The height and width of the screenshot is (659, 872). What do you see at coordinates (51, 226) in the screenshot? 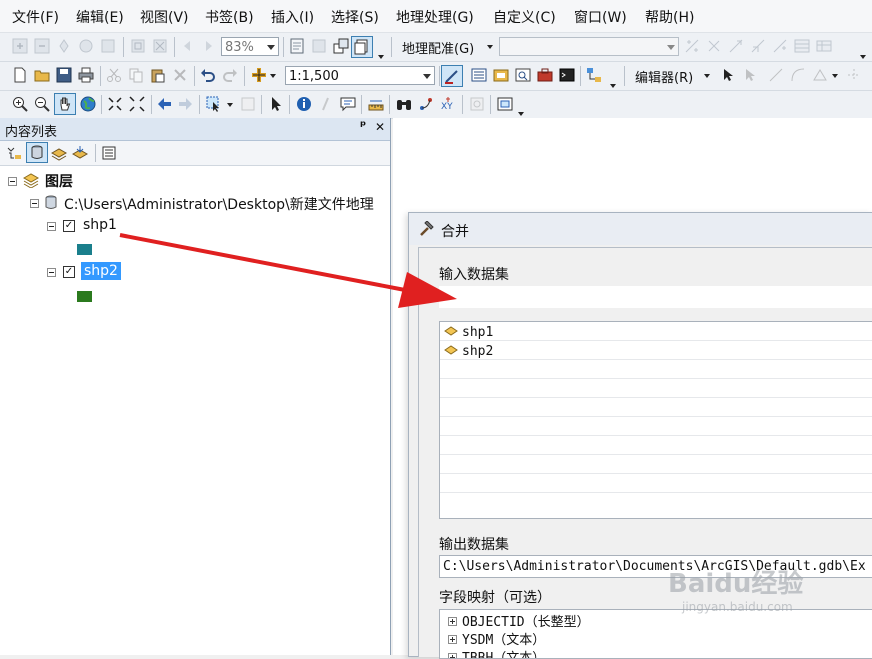
I see `collapse-shp1-toggle` at bounding box center [51, 226].